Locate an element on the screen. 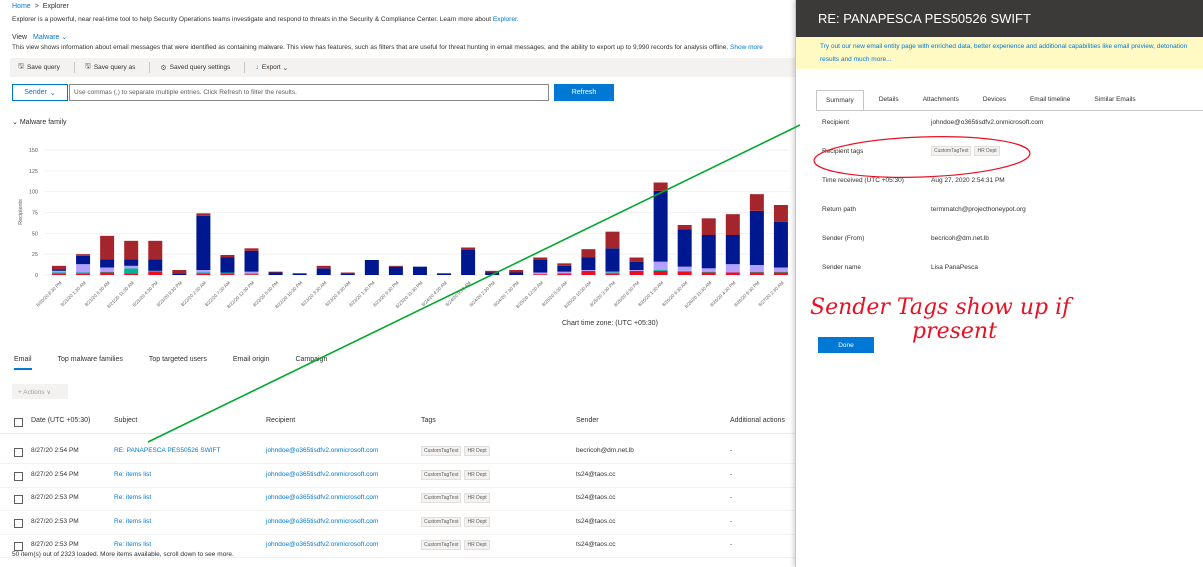 This screenshot has width=1203, height=567. flyout-tab-similar-emails: Similar Emails is located at coordinates (1114, 100).